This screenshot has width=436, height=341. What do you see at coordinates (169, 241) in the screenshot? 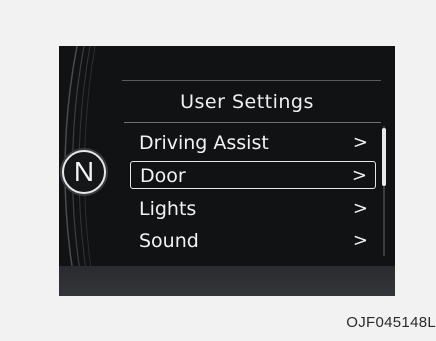
I see `menu-item-label: Sound` at bounding box center [169, 241].